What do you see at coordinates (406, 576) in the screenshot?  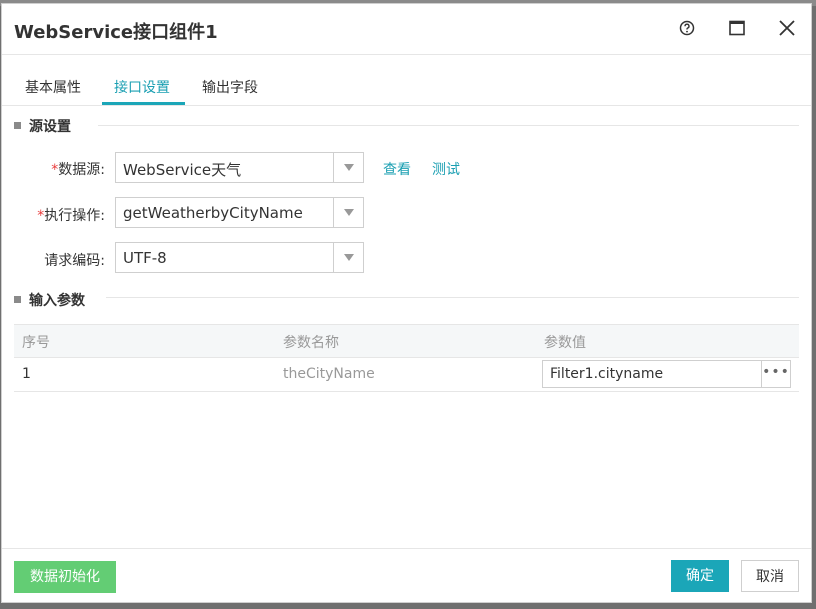 I see `dialog-footer: 数据初始化 确定 取消` at bounding box center [406, 576].